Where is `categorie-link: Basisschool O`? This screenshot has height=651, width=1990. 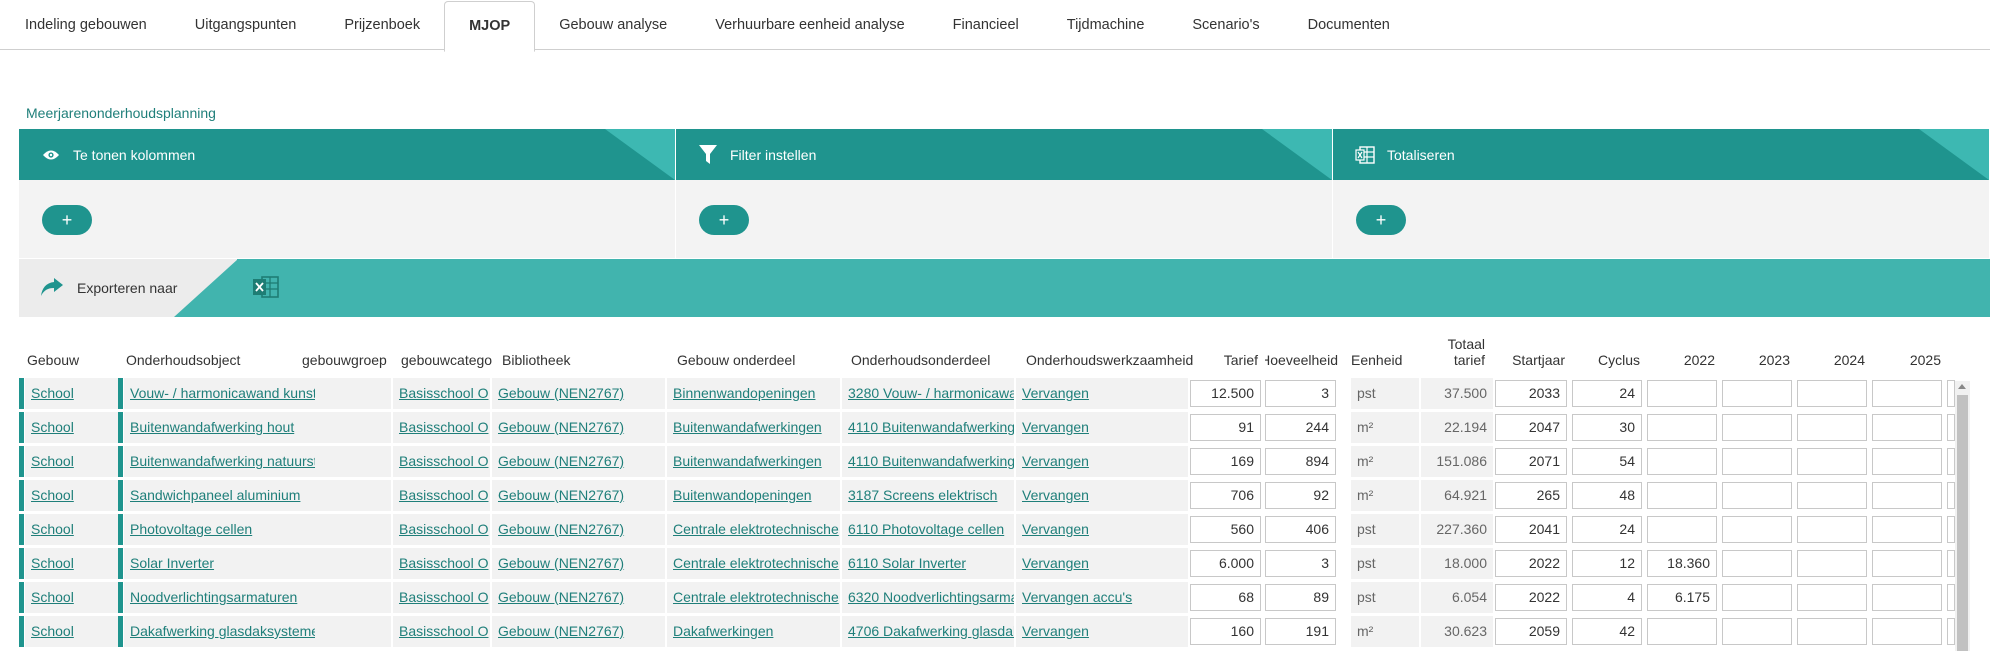 categorie-link: Basisschool O is located at coordinates (443, 495).